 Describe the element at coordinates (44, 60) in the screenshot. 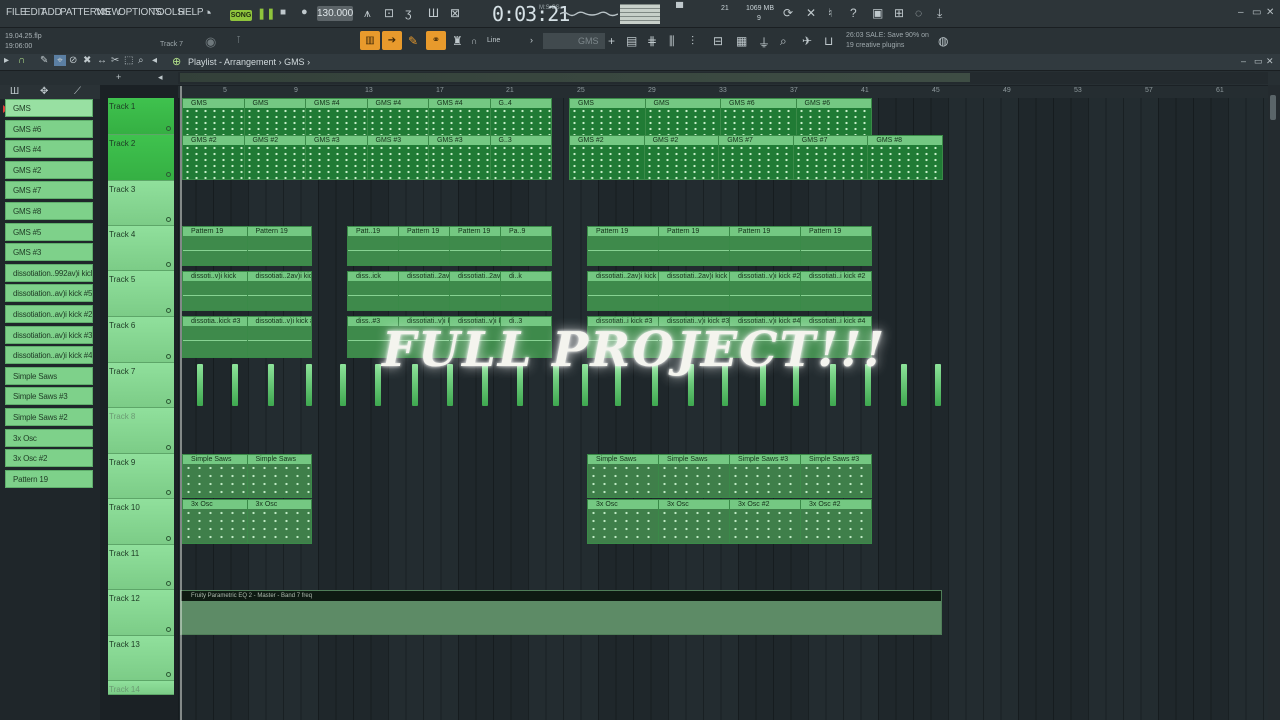

I see `pencil-tool-icon: ✎` at that location.